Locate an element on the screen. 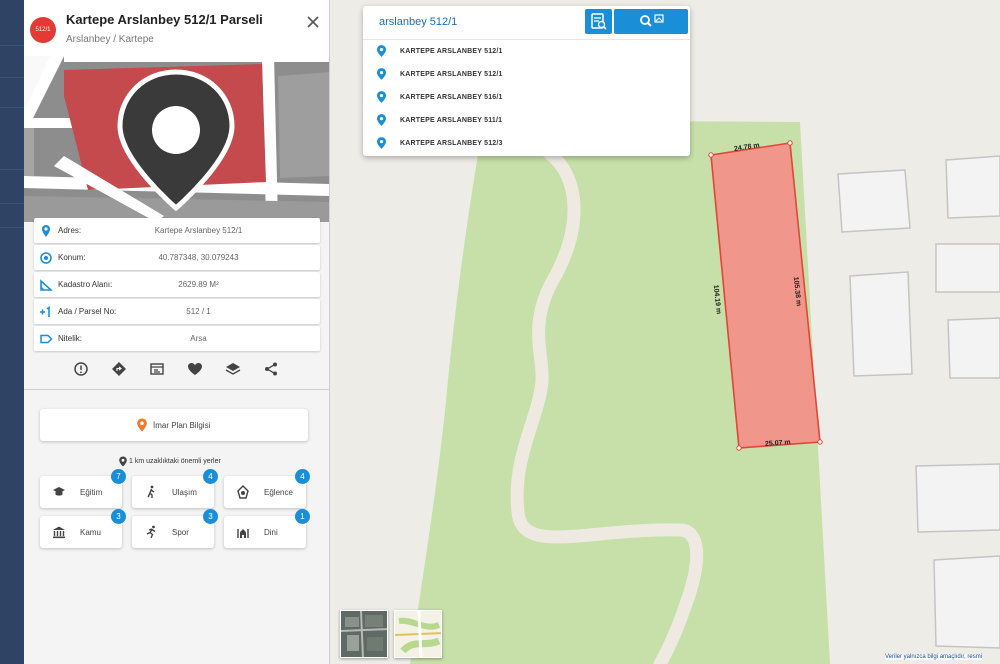  tag-icon is located at coordinates (46, 339).